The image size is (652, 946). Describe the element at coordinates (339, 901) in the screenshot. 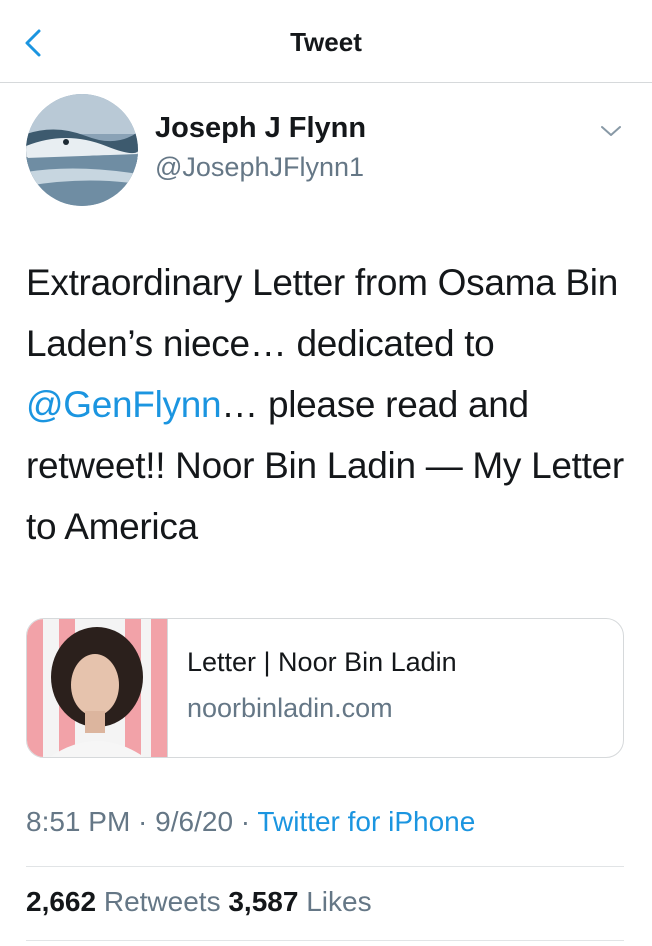

I see `likes-label: Likes` at that location.